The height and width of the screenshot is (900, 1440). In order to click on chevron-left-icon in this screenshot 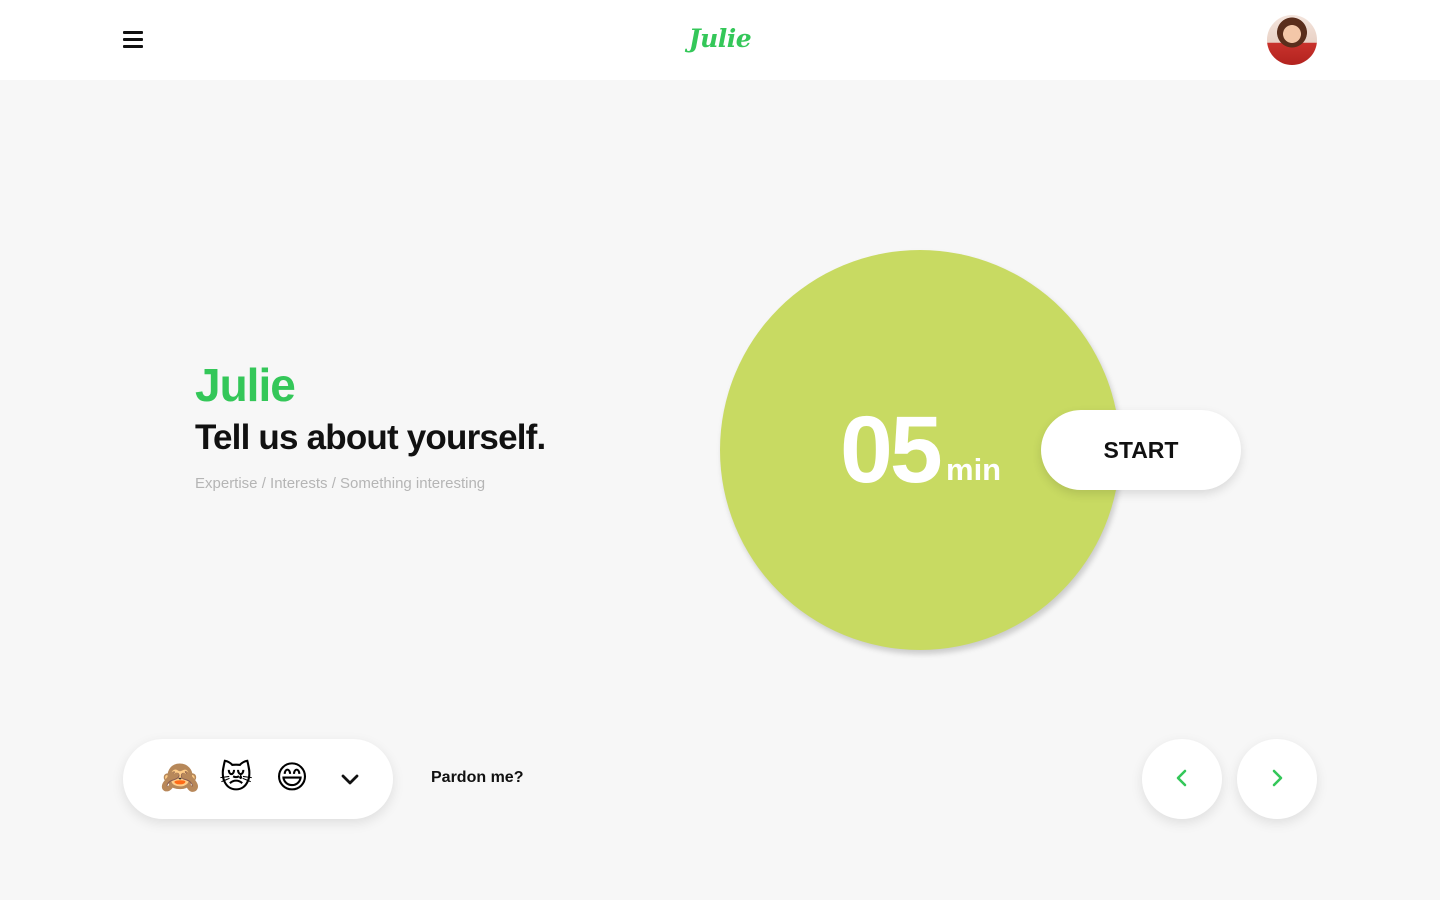, I will do `click(1182, 779)`.